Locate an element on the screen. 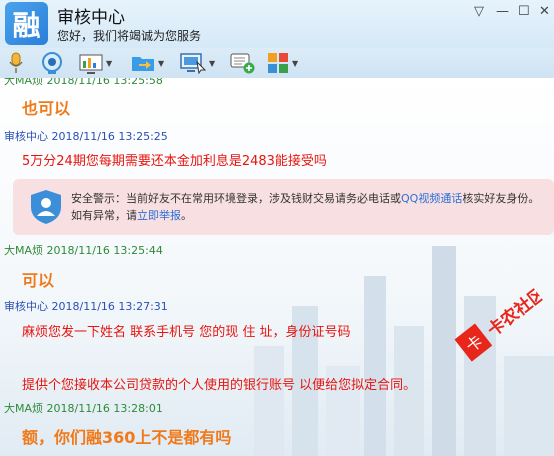 The width and height of the screenshot is (554, 456). apps-icon is located at coordinates (278, 63).